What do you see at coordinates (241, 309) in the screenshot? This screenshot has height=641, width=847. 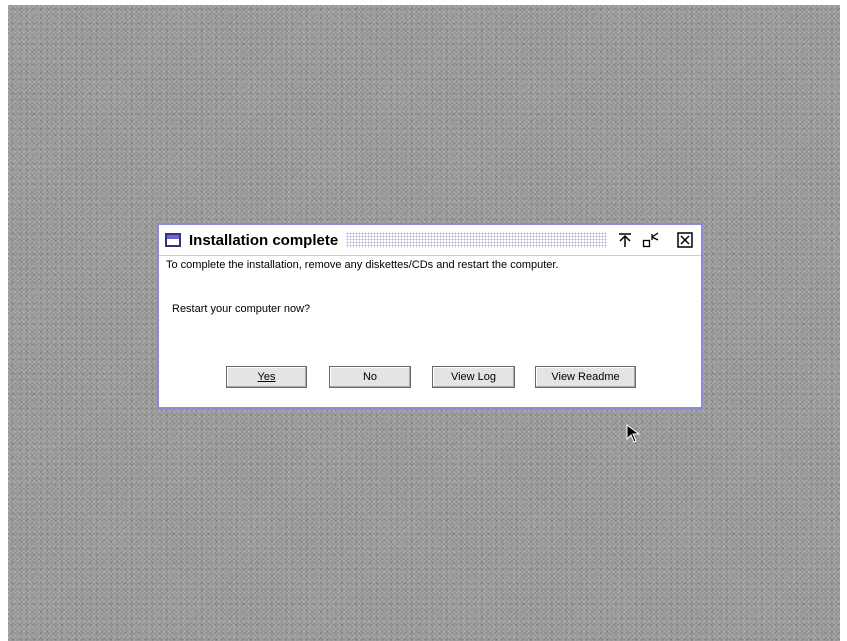 I see `restart-question: Restart your computer now?` at bounding box center [241, 309].